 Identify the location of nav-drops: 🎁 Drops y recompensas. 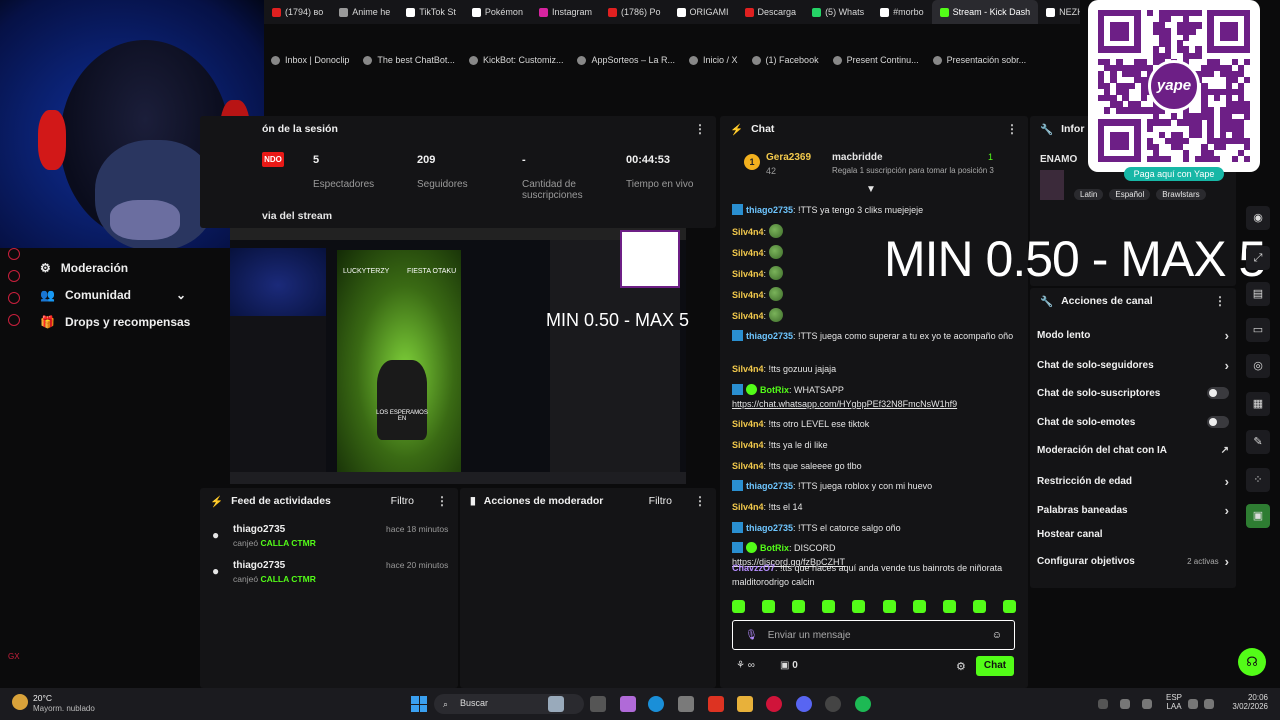
(115, 322).